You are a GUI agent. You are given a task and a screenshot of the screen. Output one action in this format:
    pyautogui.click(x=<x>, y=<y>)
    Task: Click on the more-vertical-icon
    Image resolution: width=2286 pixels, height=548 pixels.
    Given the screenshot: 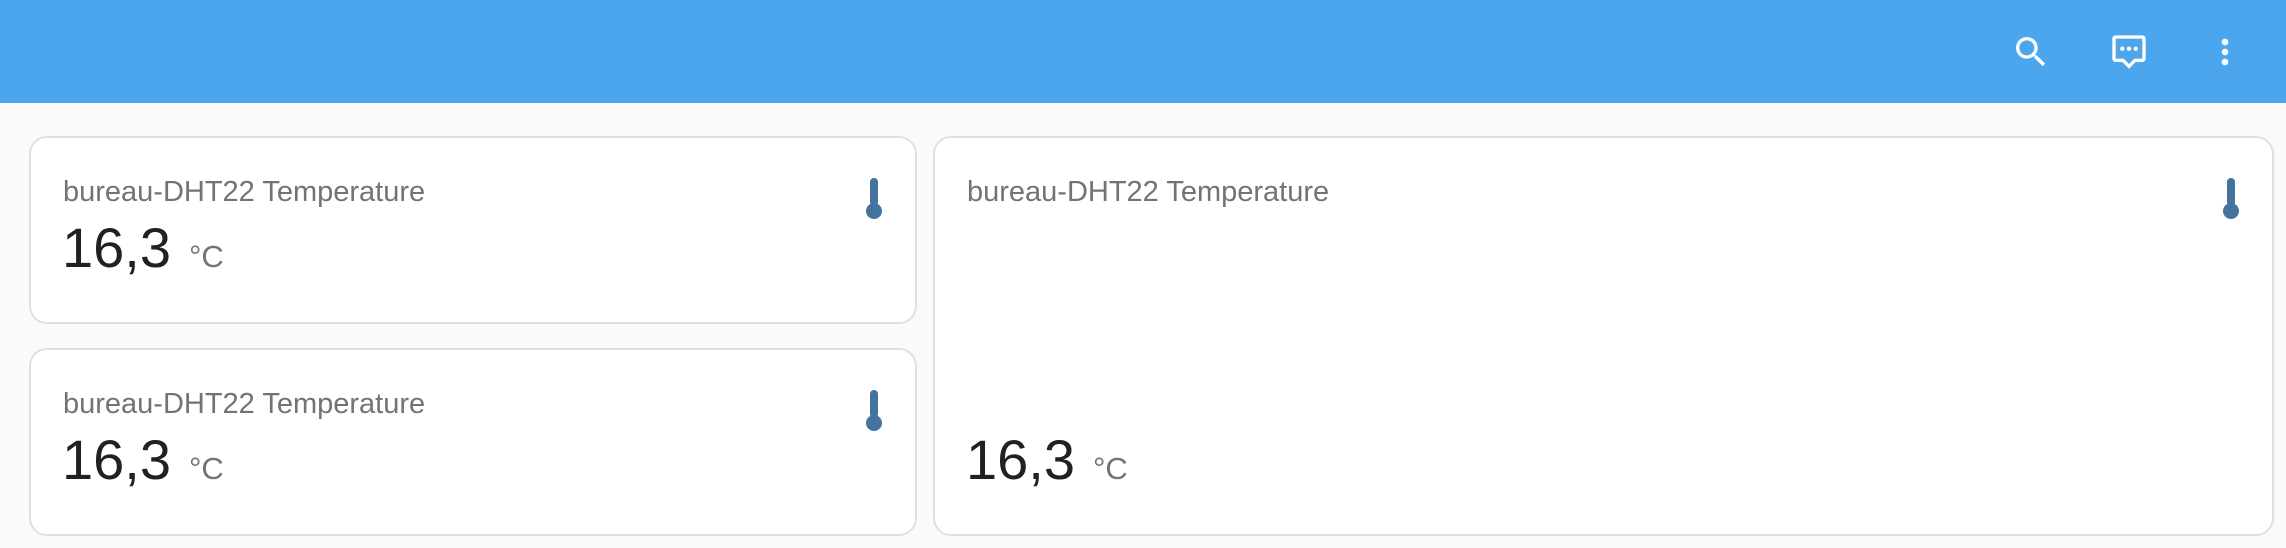 What is the action you would take?
    pyautogui.click(x=2225, y=52)
    